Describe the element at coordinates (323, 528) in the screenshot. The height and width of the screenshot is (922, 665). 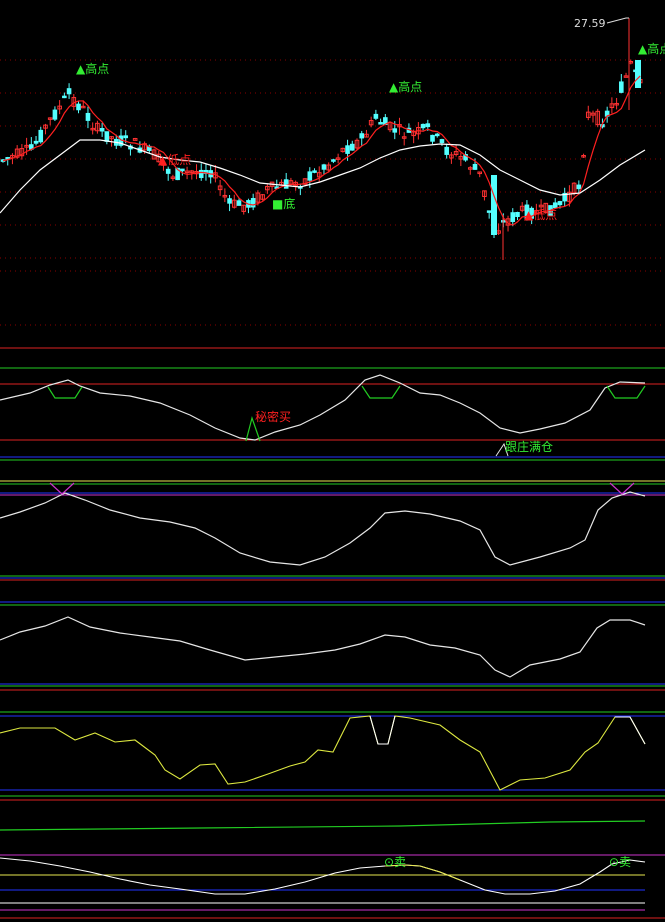
I see `indicator-2-line` at that location.